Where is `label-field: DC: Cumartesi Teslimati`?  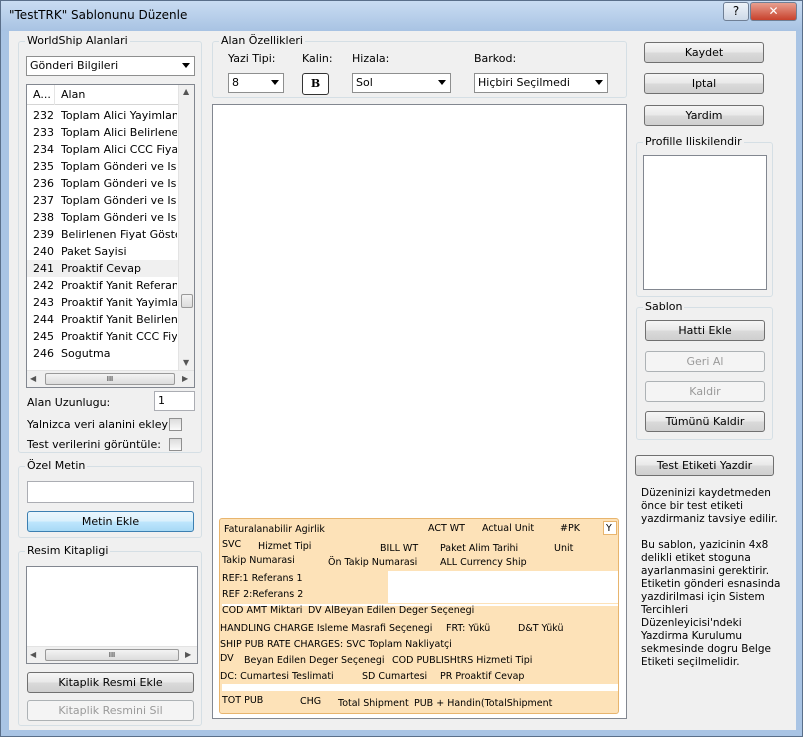
label-field: DC: Cumartesi Teslimati is located at coordinates (277, 676).